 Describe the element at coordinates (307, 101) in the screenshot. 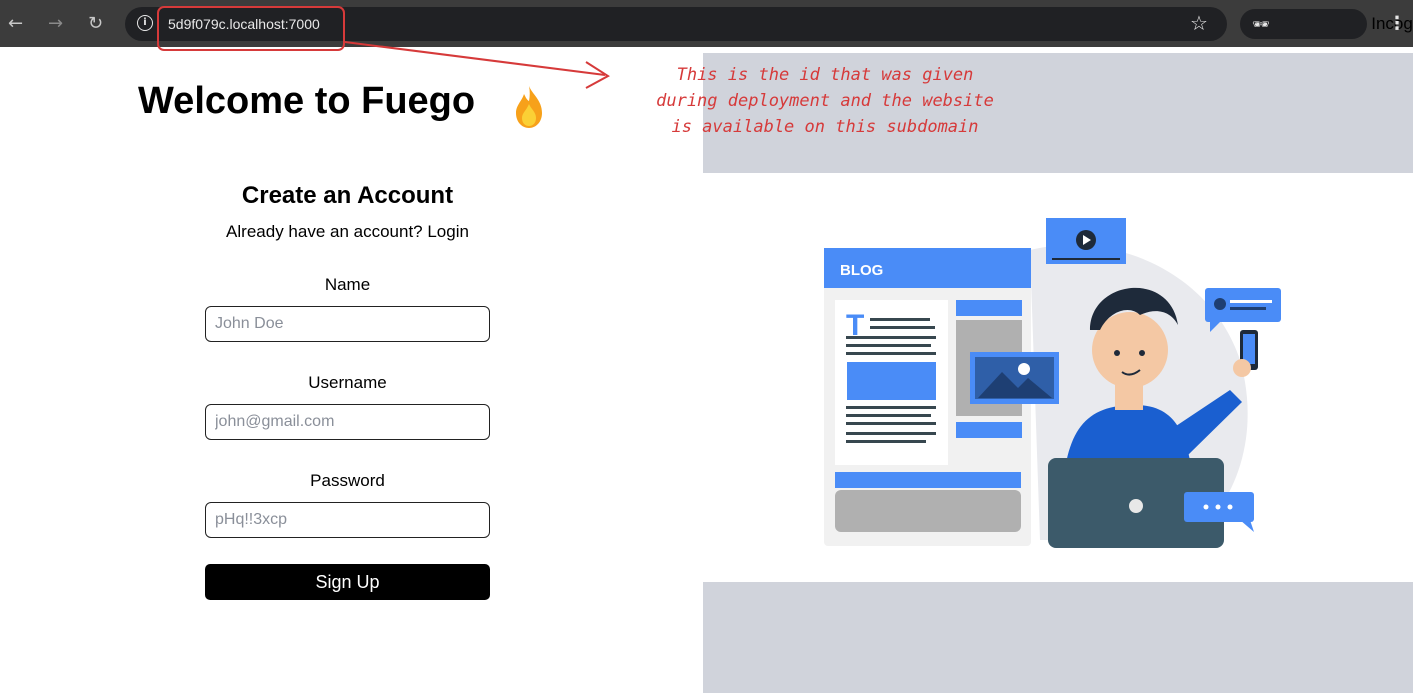

I see `page-title: Welcome to Fuego` at that location.